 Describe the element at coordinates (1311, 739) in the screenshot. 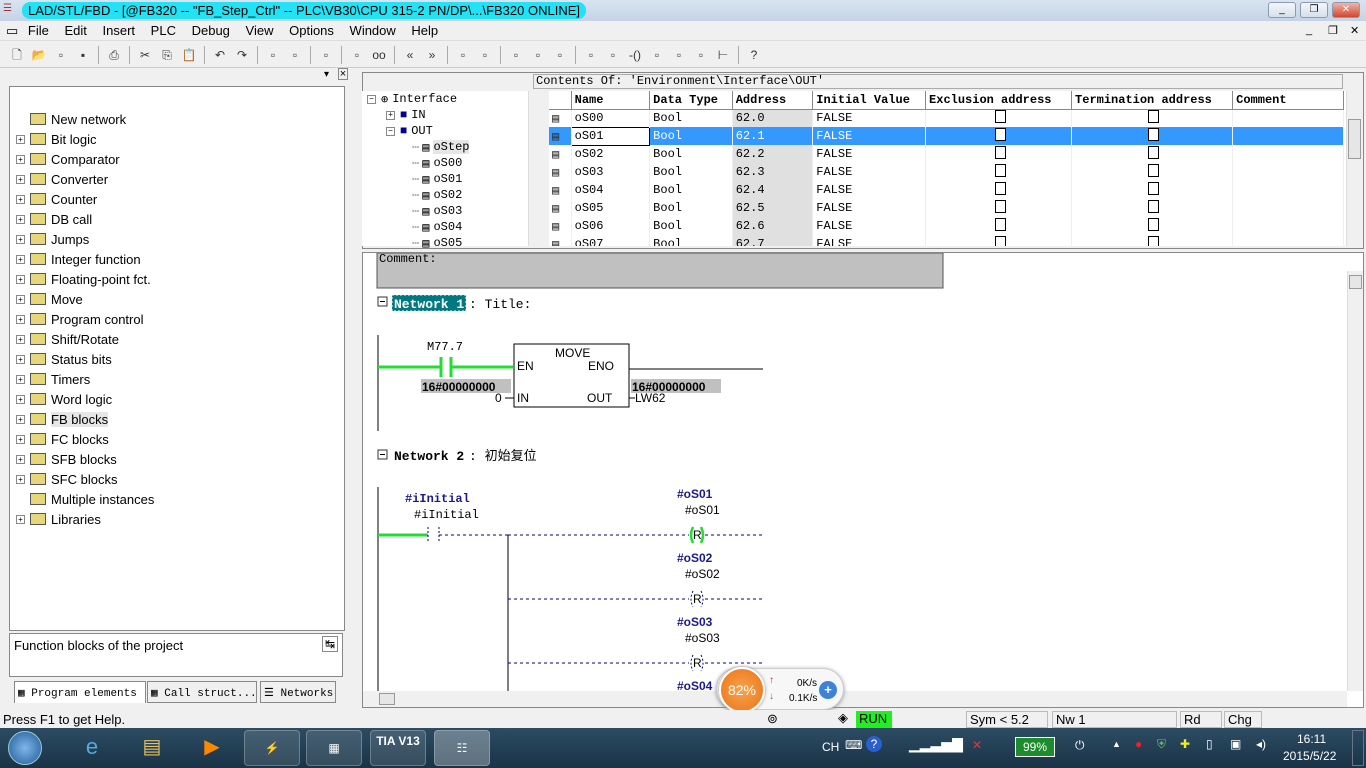

I see `clock-time: 16:11` at that location.